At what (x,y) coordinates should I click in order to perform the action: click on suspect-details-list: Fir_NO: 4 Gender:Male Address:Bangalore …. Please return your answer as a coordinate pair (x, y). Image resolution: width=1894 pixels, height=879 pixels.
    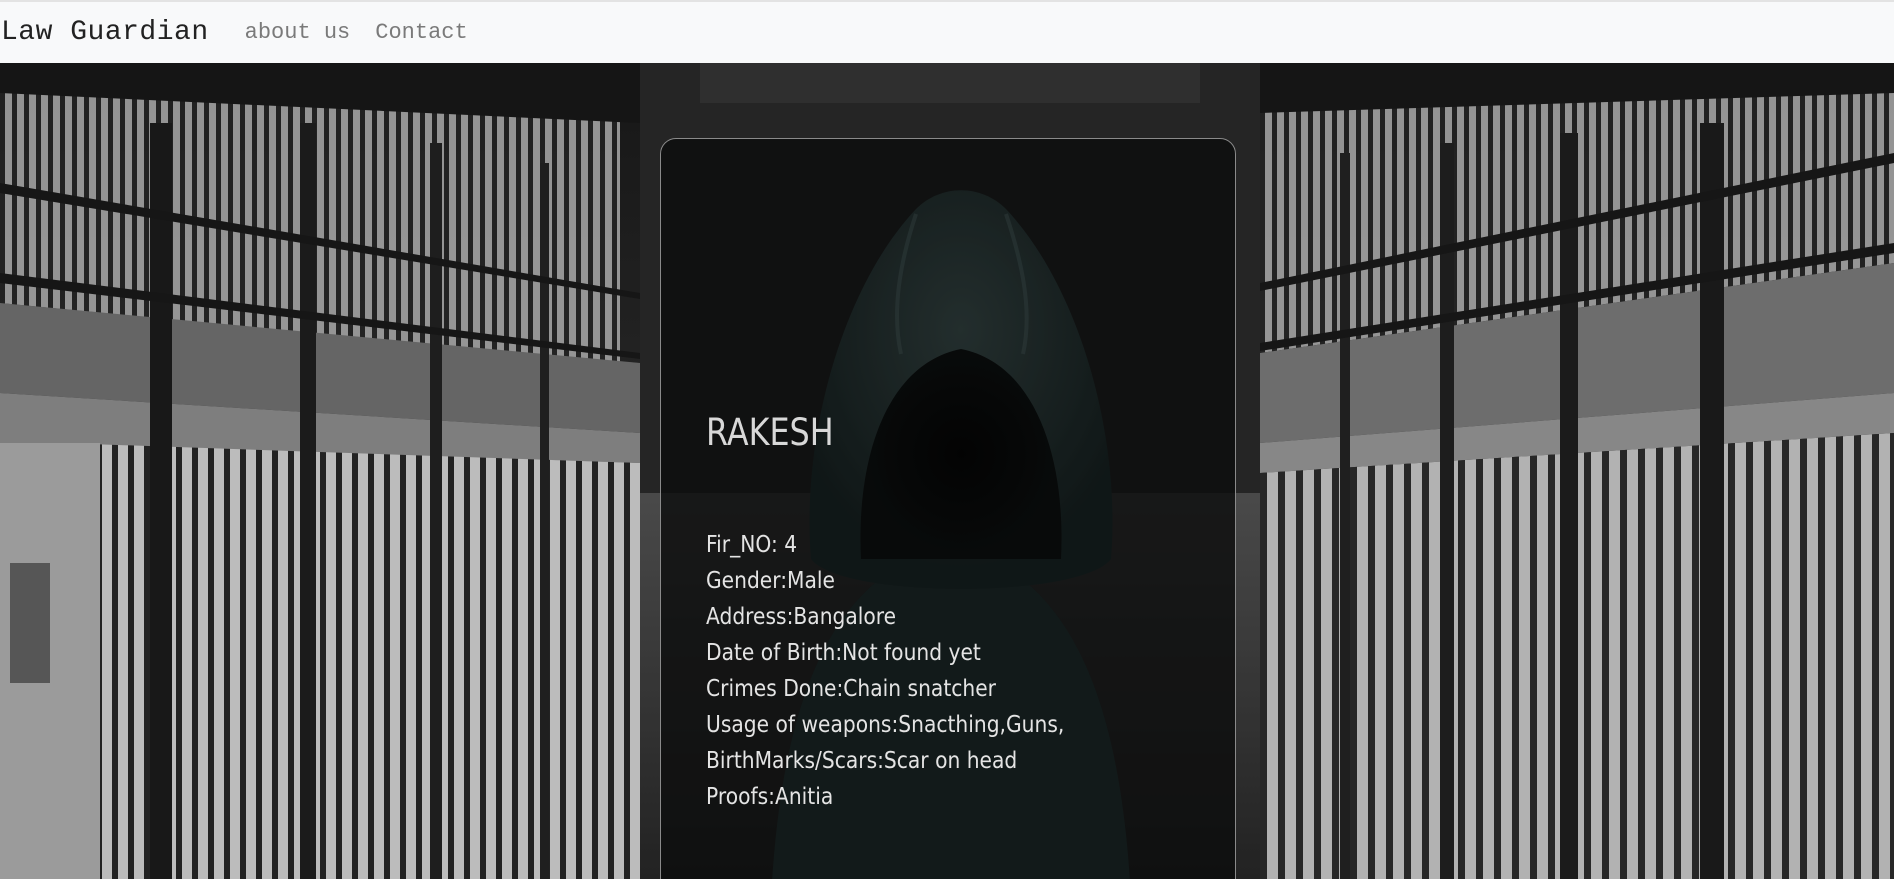
    Looking at the image, I should click on (909, 671).